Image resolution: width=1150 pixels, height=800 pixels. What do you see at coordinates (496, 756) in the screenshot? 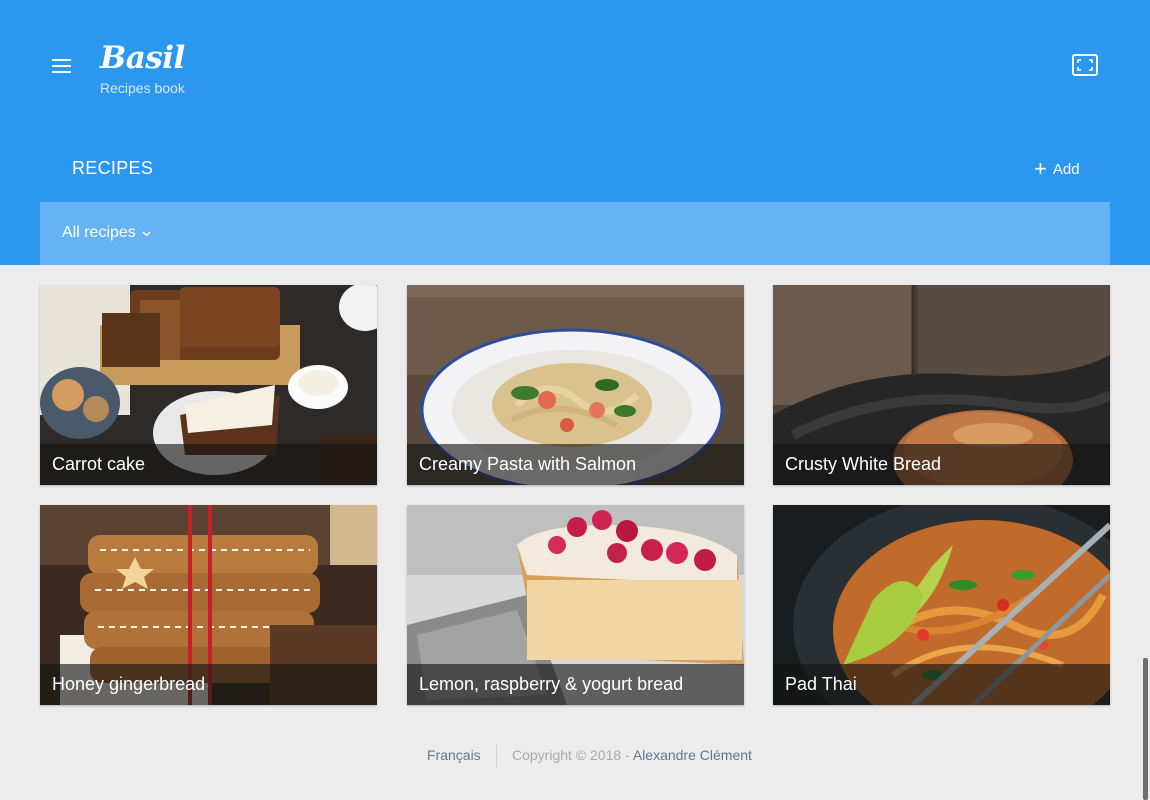
I see `footer-divider` at bounding box center [496, 756].